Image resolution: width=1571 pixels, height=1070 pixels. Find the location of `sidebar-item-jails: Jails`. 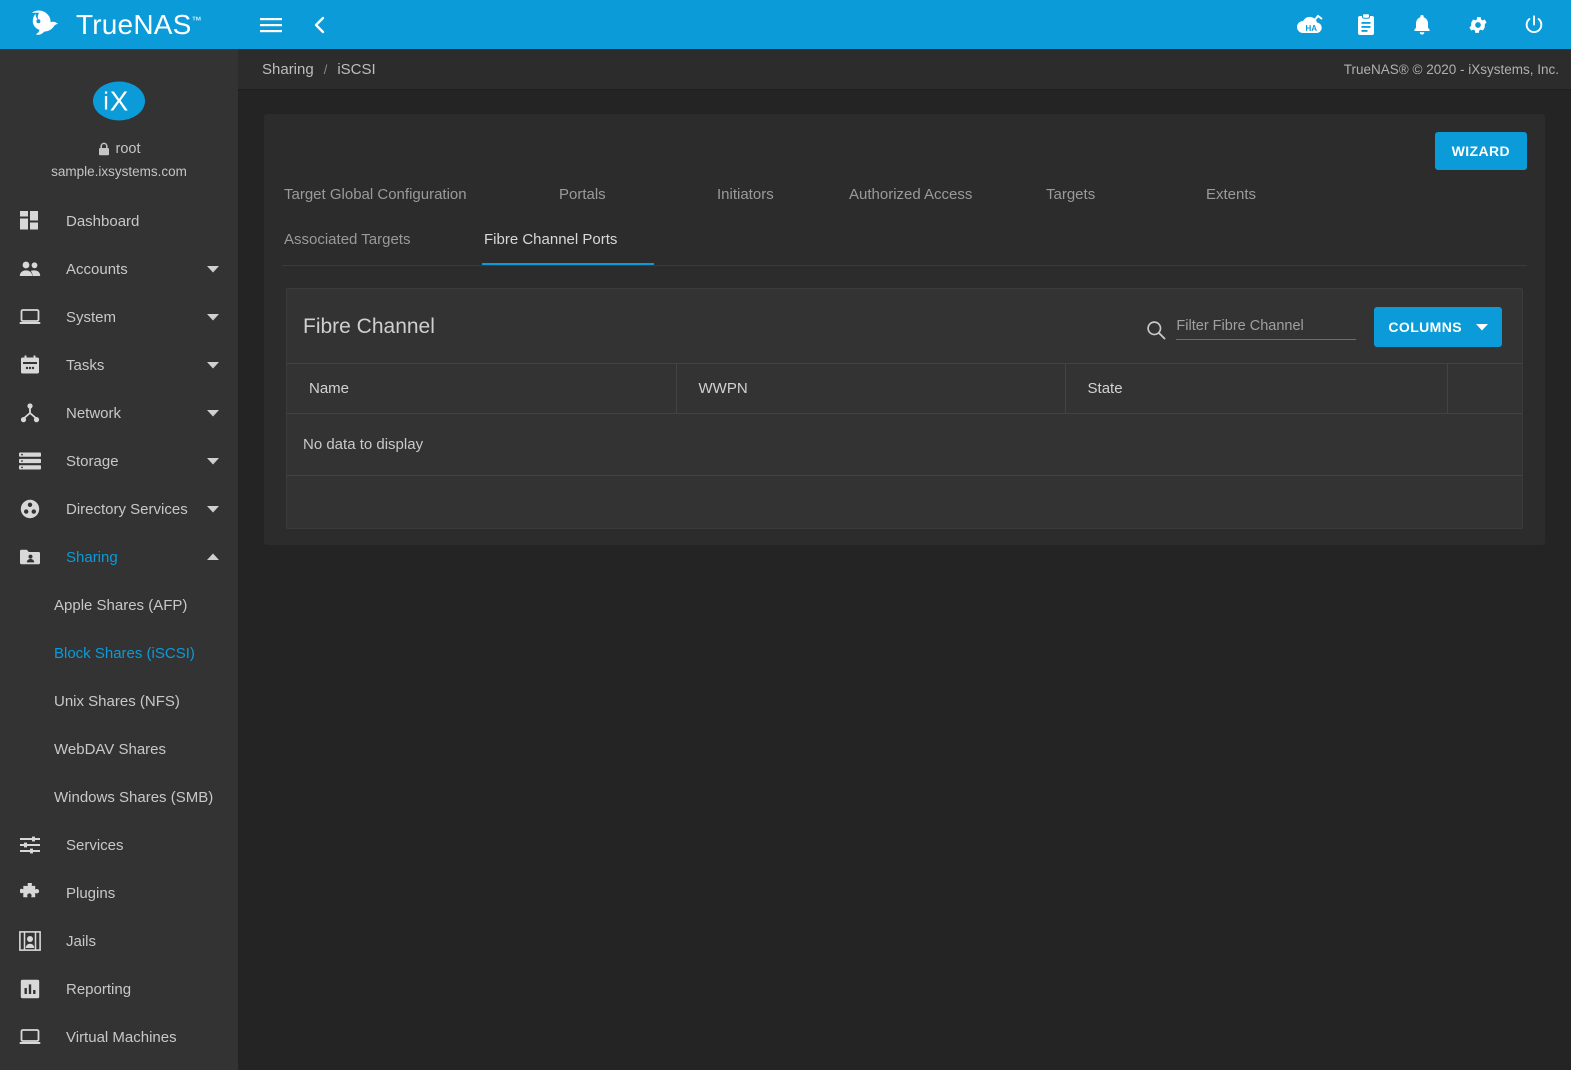

sidebar-item-jails: Jails is located at coordinates (119, 941).